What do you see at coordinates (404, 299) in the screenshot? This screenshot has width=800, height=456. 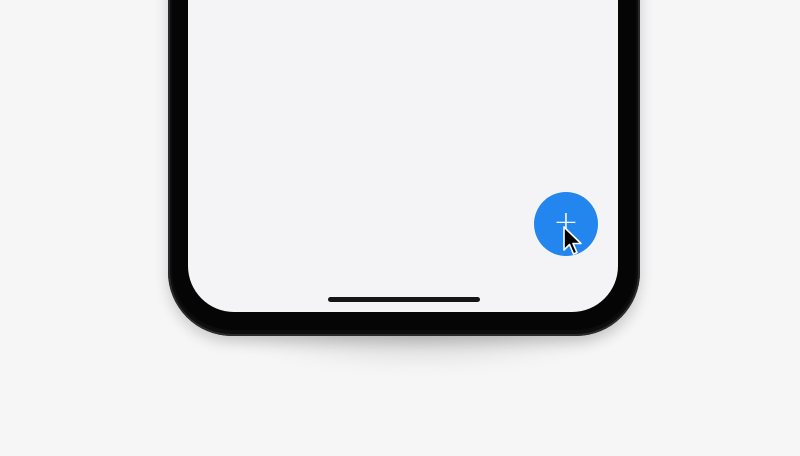 I see `home-indicator` at bounding box center [404, 299].